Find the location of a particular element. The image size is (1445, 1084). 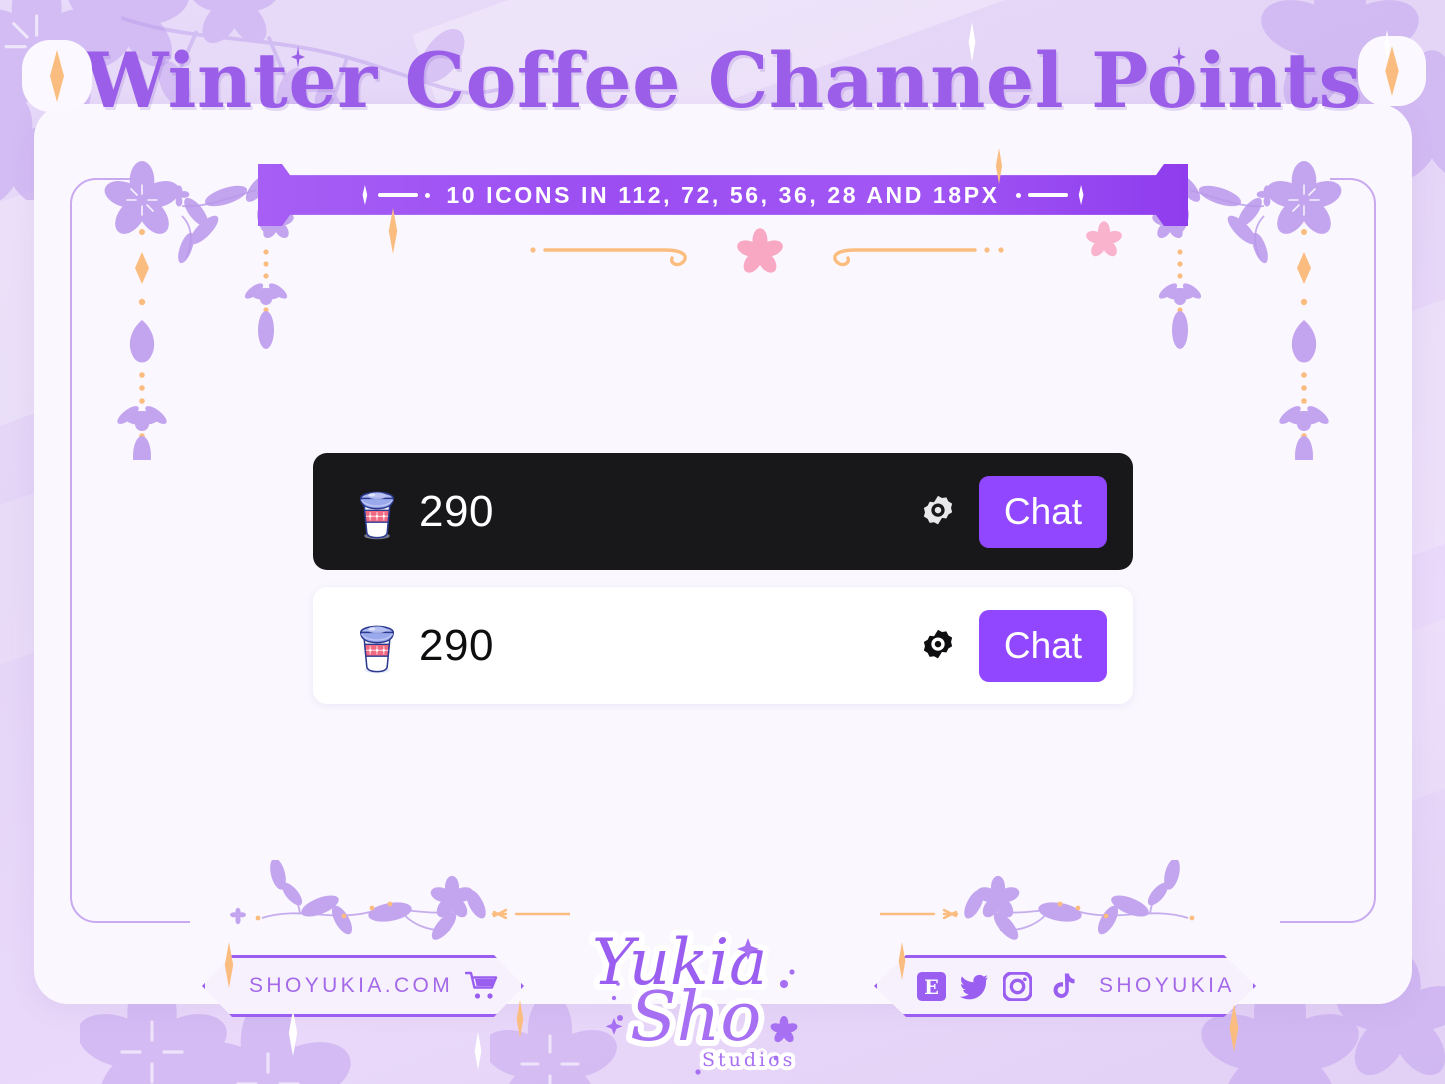

studio-logo: Yukia Sho Studios Yukia Sho Studios is located at coordinates (723, 1002).